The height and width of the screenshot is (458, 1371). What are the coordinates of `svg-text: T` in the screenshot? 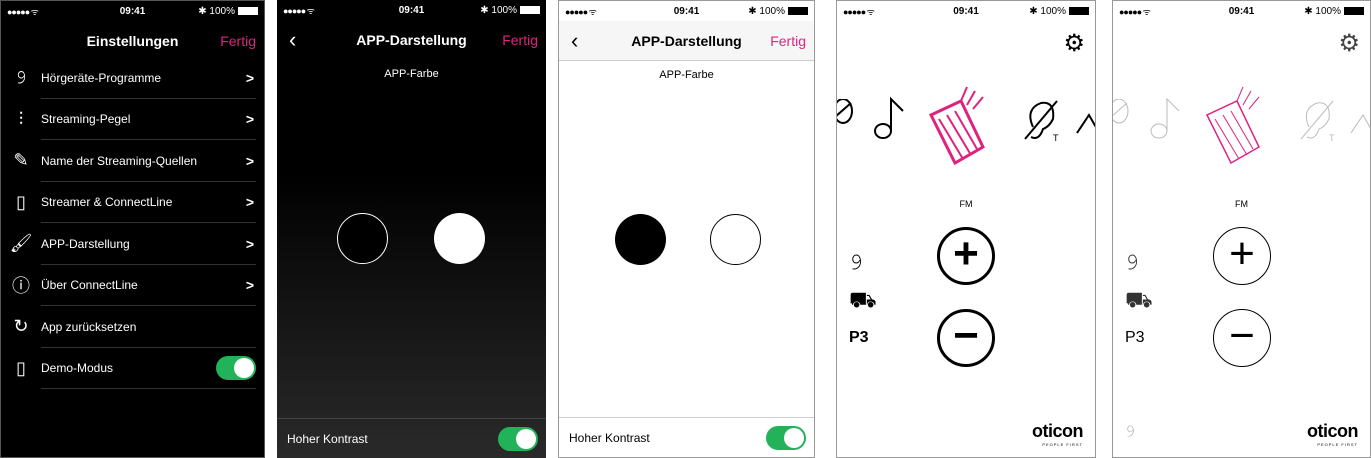 It's located at (1056, 138).